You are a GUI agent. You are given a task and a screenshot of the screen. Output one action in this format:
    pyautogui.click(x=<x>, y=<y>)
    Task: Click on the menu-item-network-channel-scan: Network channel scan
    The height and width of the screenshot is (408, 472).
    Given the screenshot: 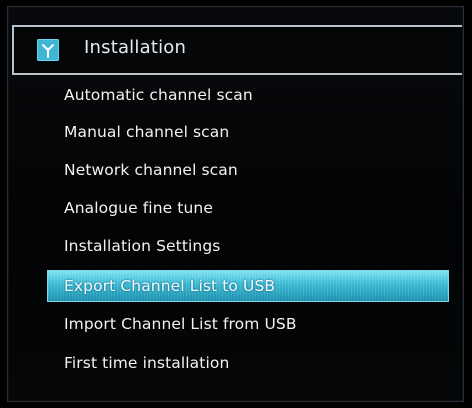 What is the action you would take?
    pyautogui.click(x=151, y=170)
    